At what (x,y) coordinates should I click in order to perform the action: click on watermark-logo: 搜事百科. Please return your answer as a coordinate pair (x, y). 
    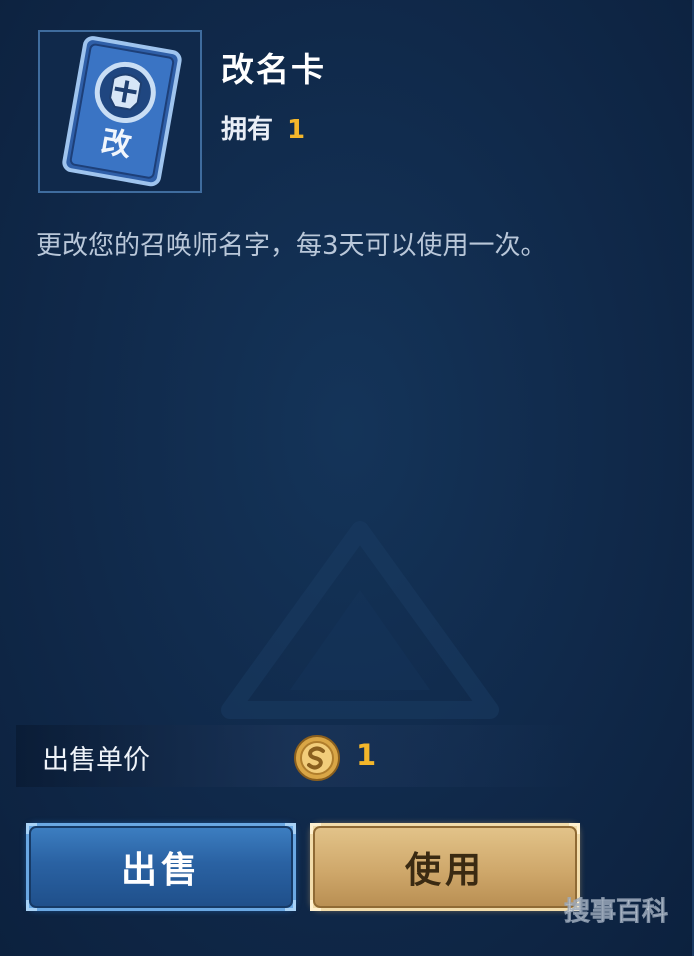
    Looking at the image, I should click on (616, 912).